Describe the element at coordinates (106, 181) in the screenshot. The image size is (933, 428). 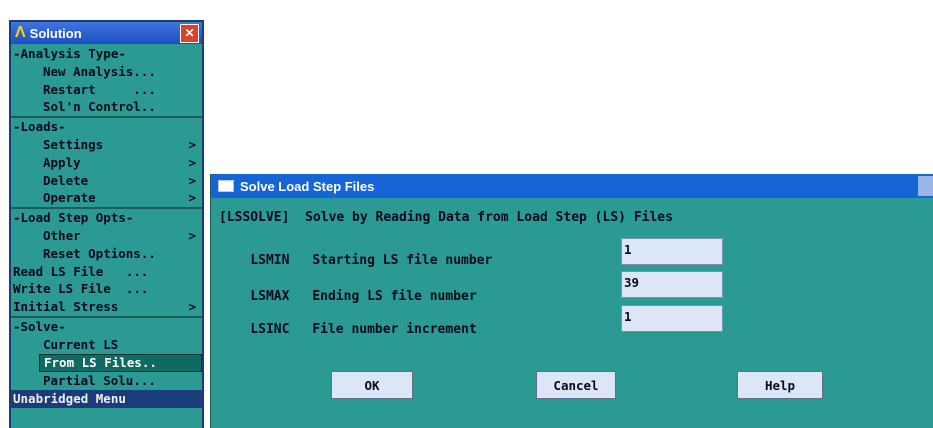
I see `menu-item-delete: Delete >` at that location.